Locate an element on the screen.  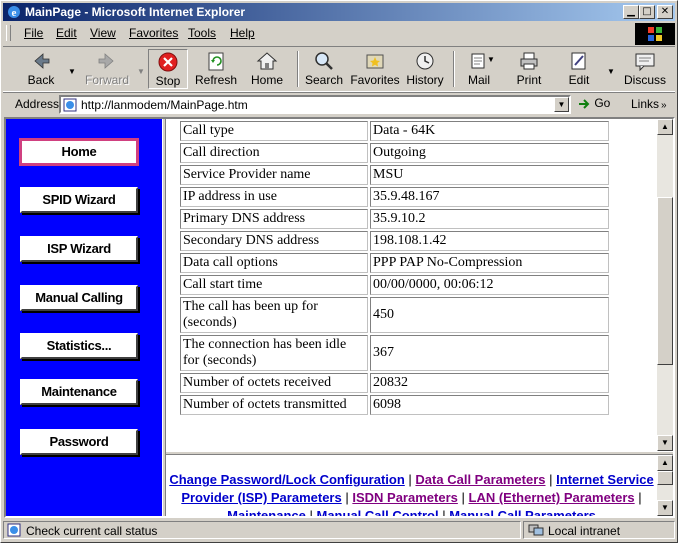
status-key: Primary DNS address is located at coordinates (274, 219).